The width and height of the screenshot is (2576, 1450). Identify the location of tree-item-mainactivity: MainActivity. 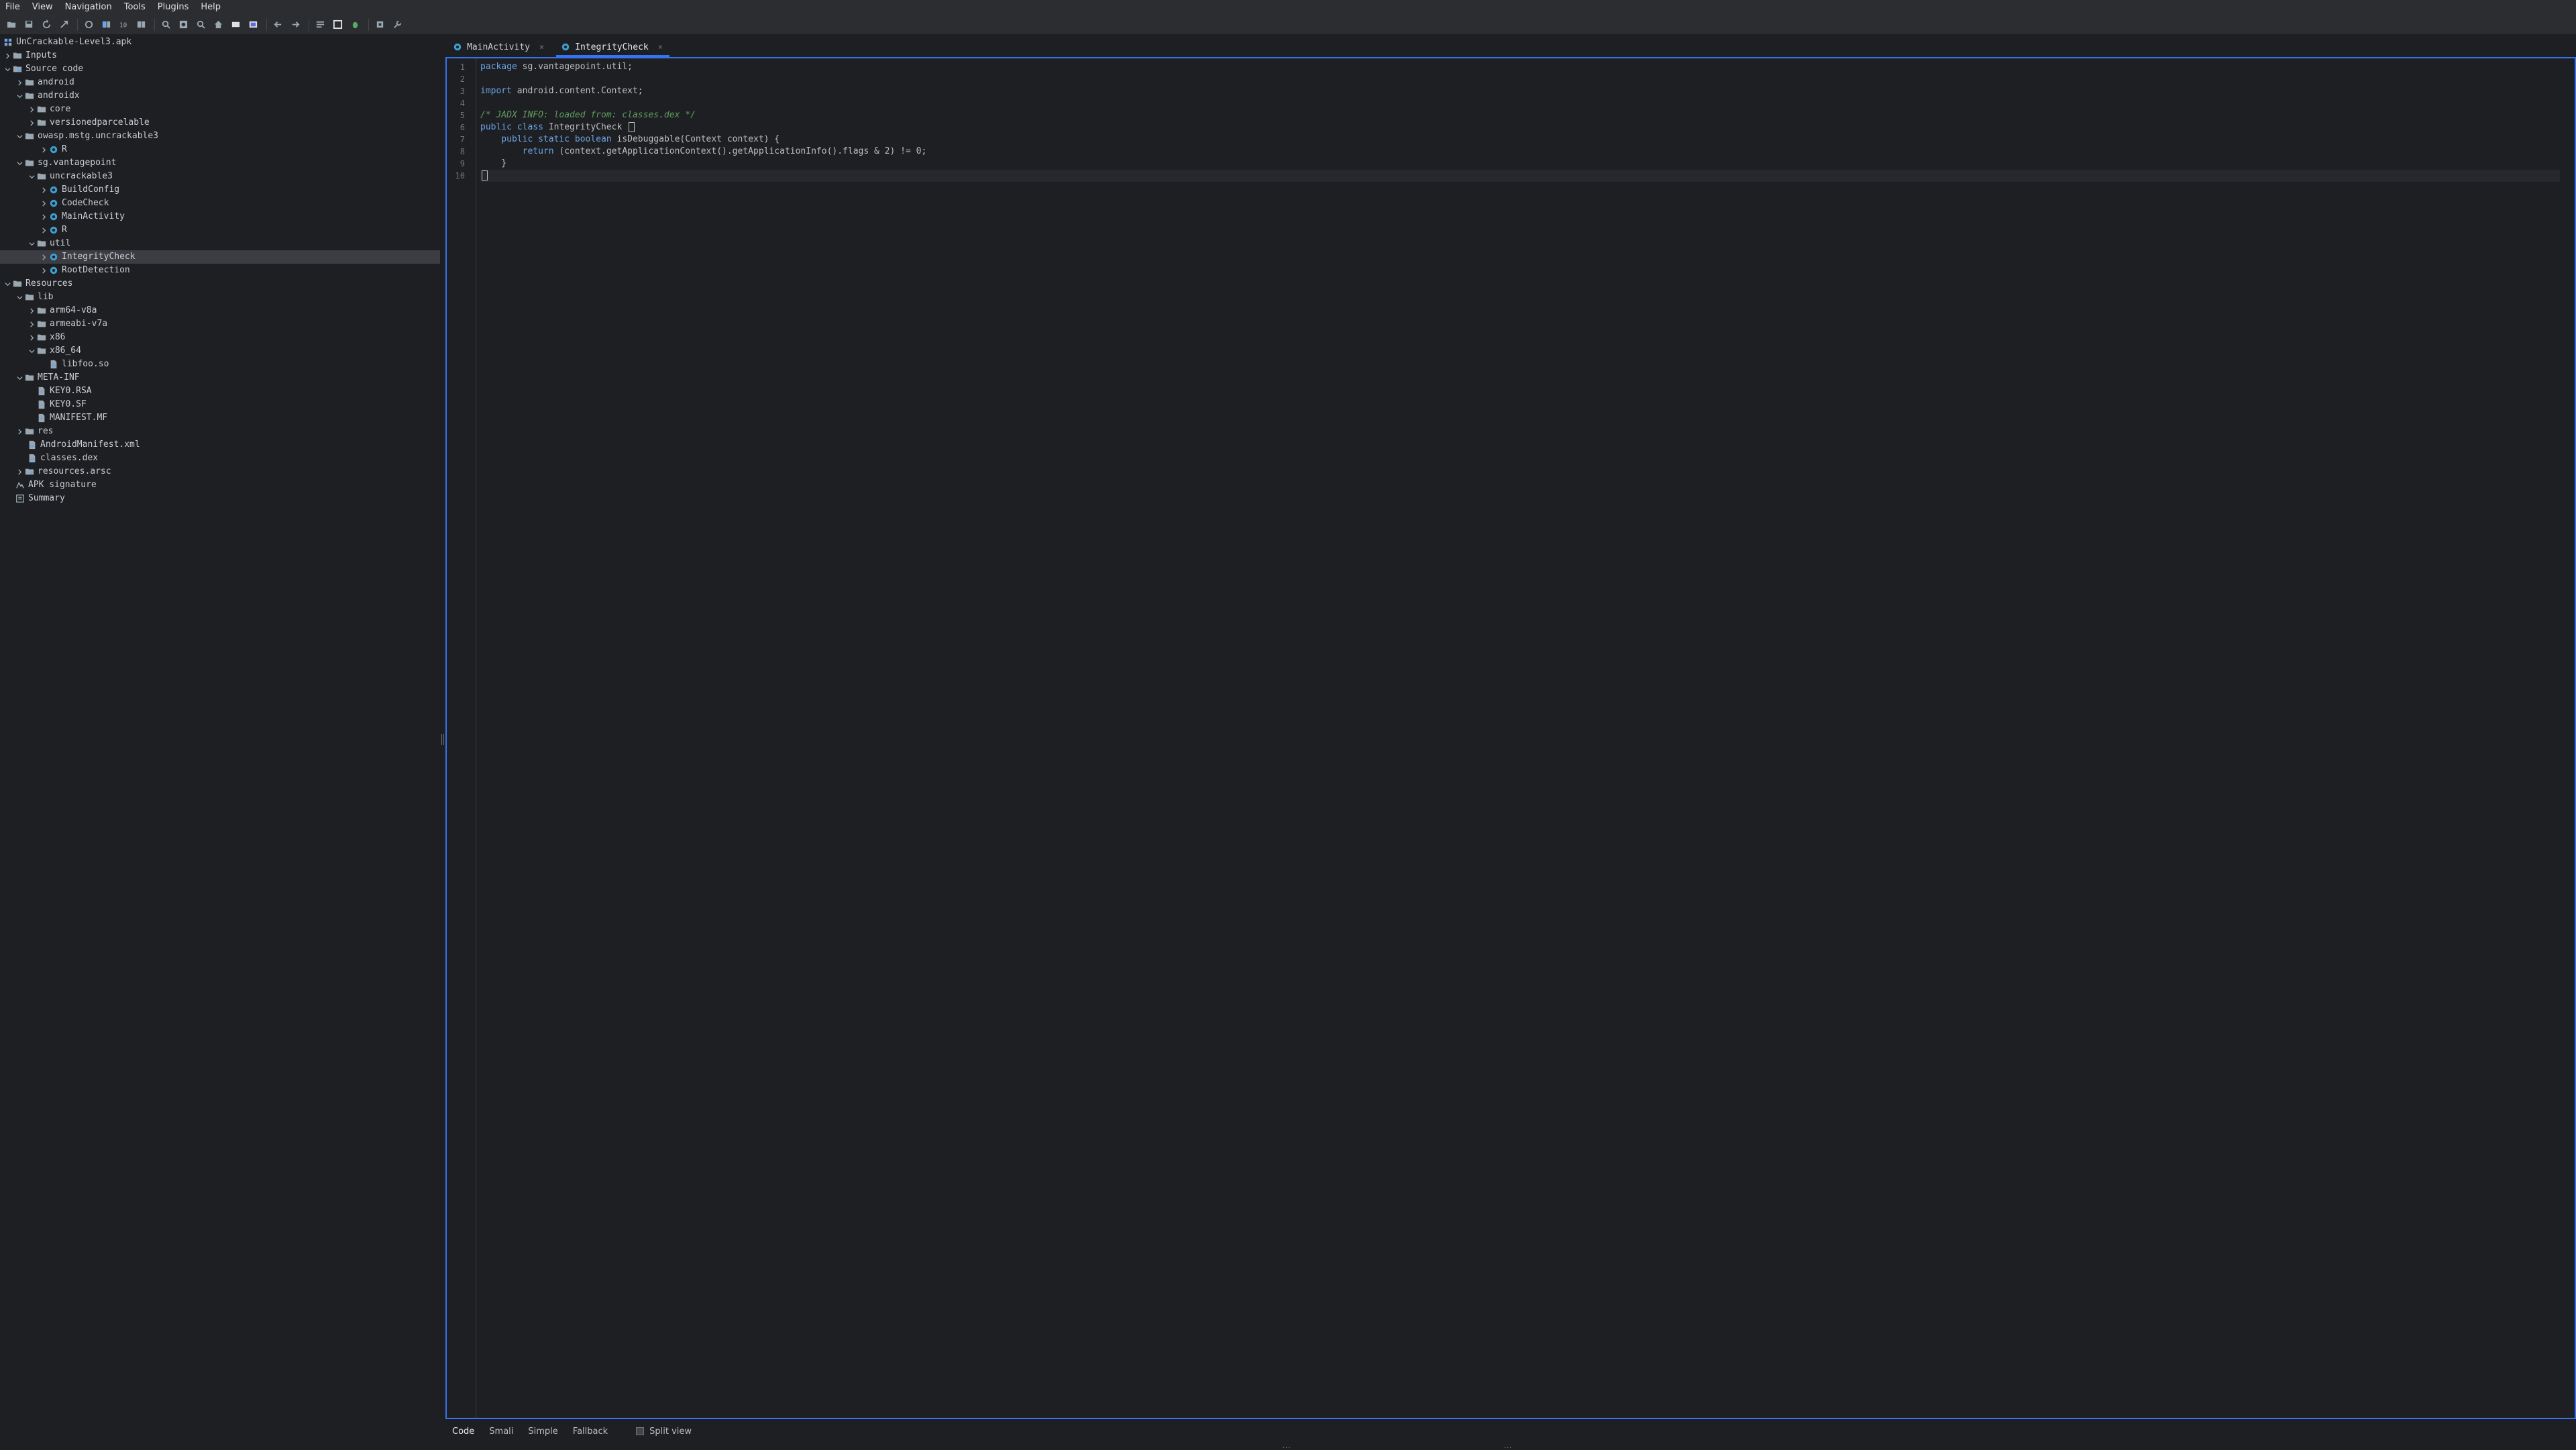
(220, 216).